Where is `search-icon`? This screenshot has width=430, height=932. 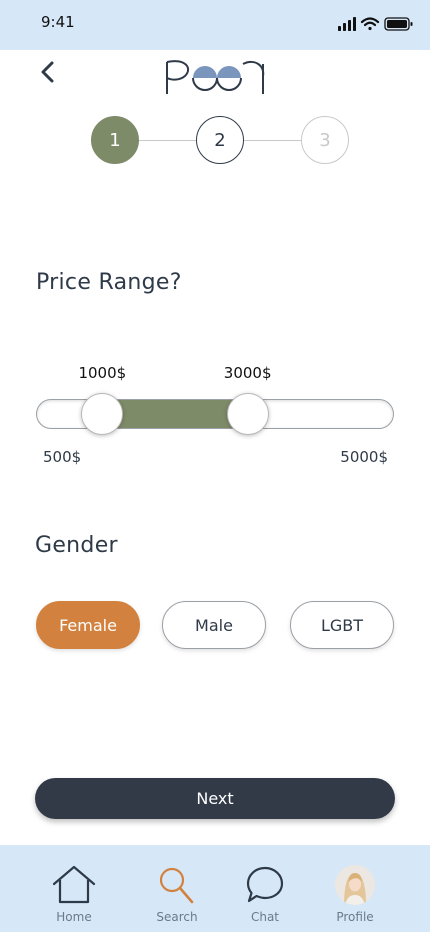
search-icon is located at coordinates (176, 885).